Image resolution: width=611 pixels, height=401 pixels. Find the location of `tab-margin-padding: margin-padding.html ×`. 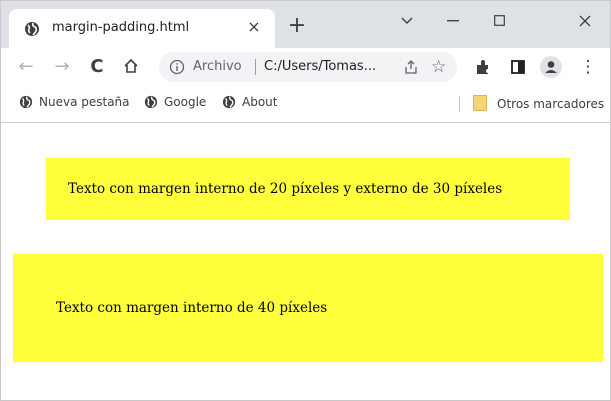

tab-margin-padding: margin-padding.html × is located at coordinates (142, 28).